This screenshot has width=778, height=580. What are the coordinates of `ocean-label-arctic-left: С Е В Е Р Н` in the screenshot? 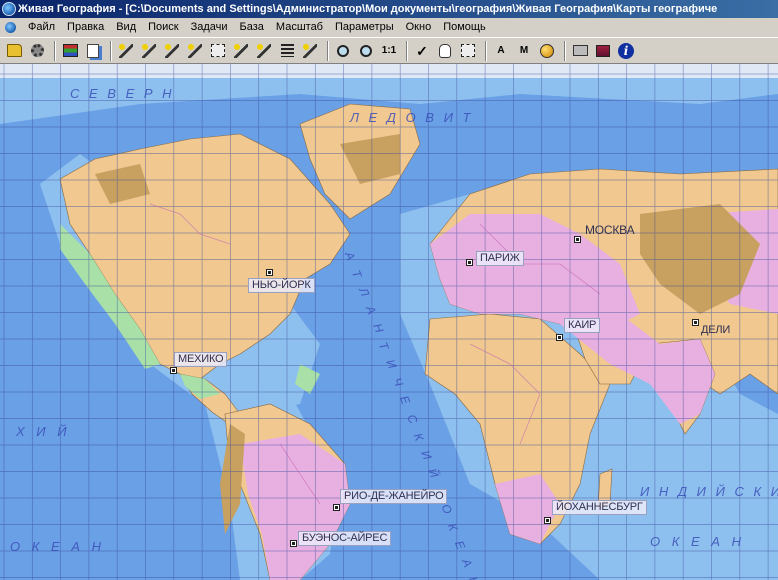 It's located at (122, 93).